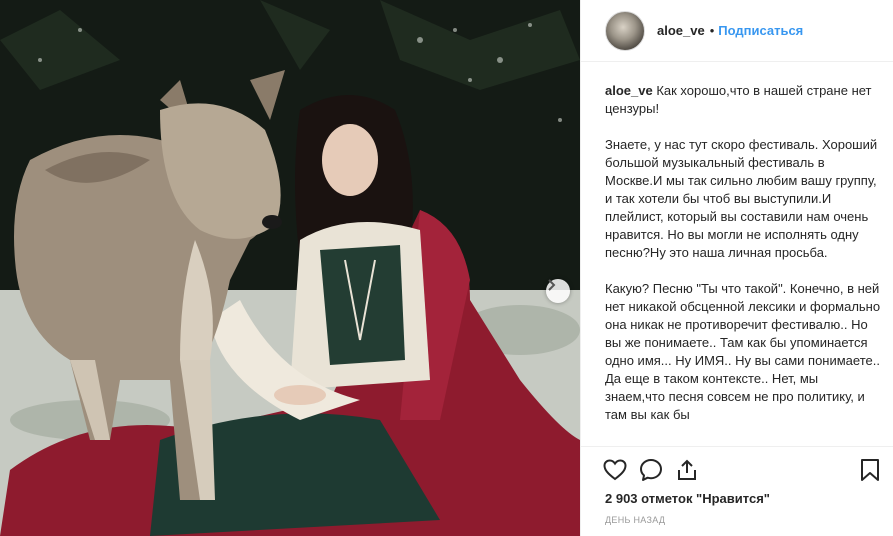  I want to click on heart-icon, so click(615, 469).